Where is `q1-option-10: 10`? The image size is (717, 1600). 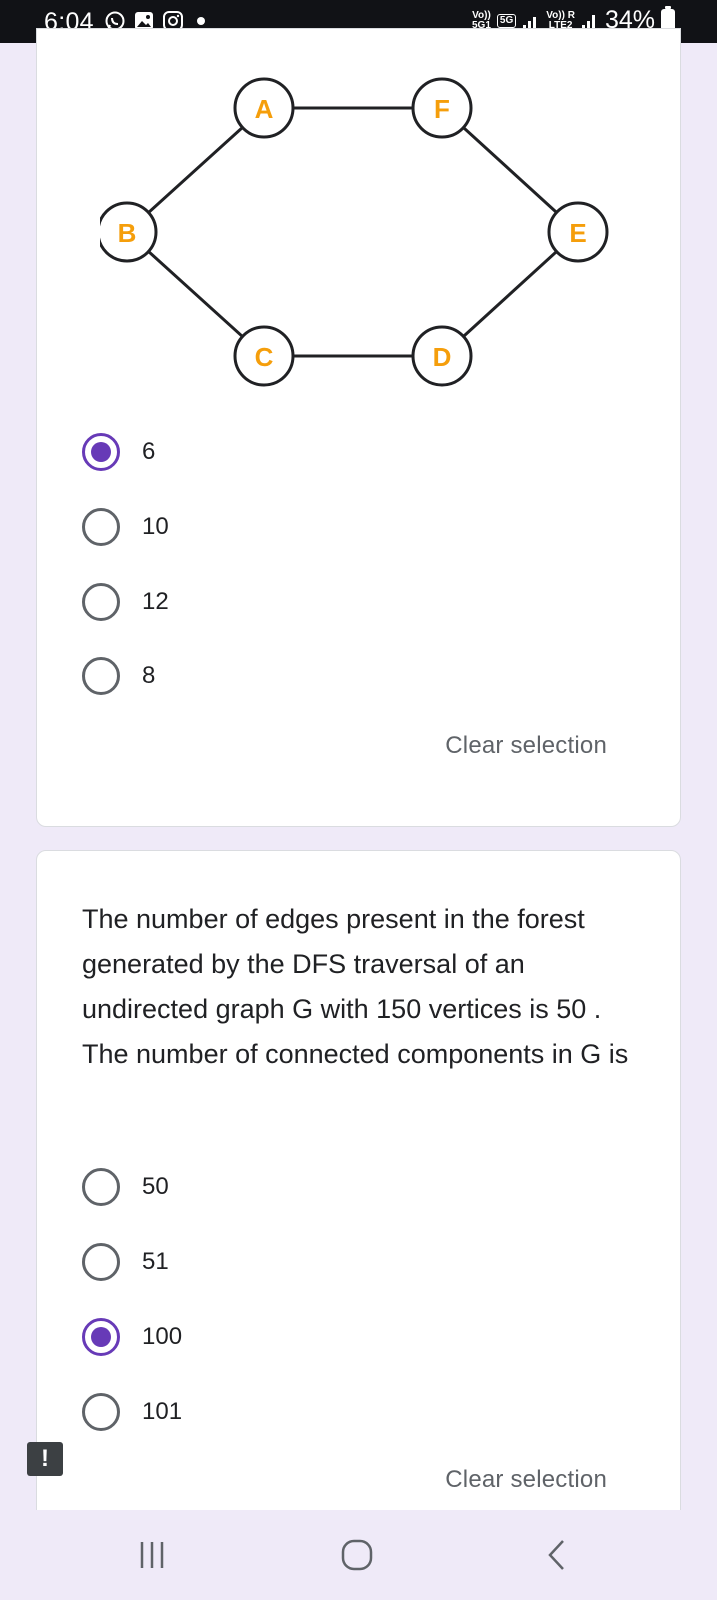 q1-option-10: 10 is located at coordinates (125, 527).